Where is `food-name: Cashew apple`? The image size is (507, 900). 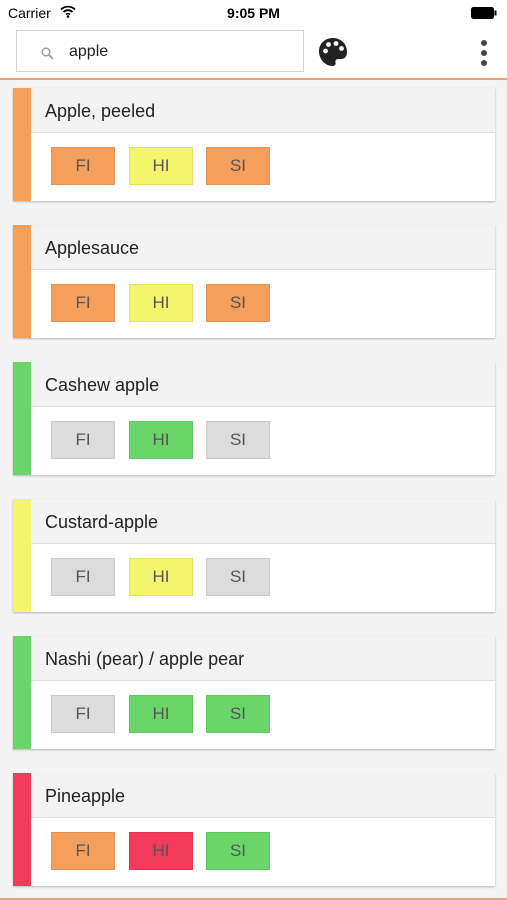 food-name: Cashew apple is located at coordinates (102, 385).